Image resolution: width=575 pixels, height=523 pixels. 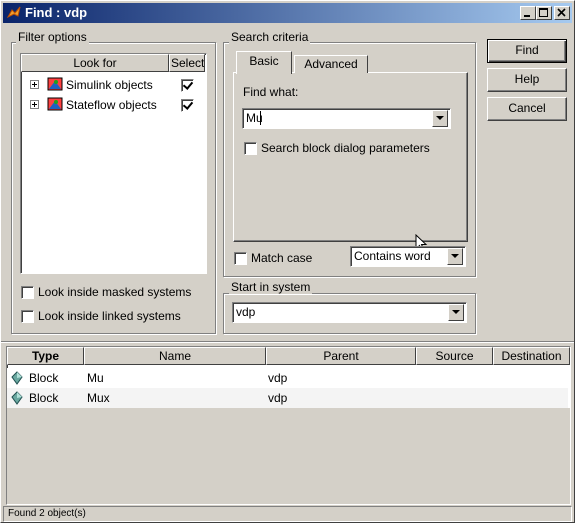 I want to click on match-mode-value: Contains word, so click(x=392, y=256).